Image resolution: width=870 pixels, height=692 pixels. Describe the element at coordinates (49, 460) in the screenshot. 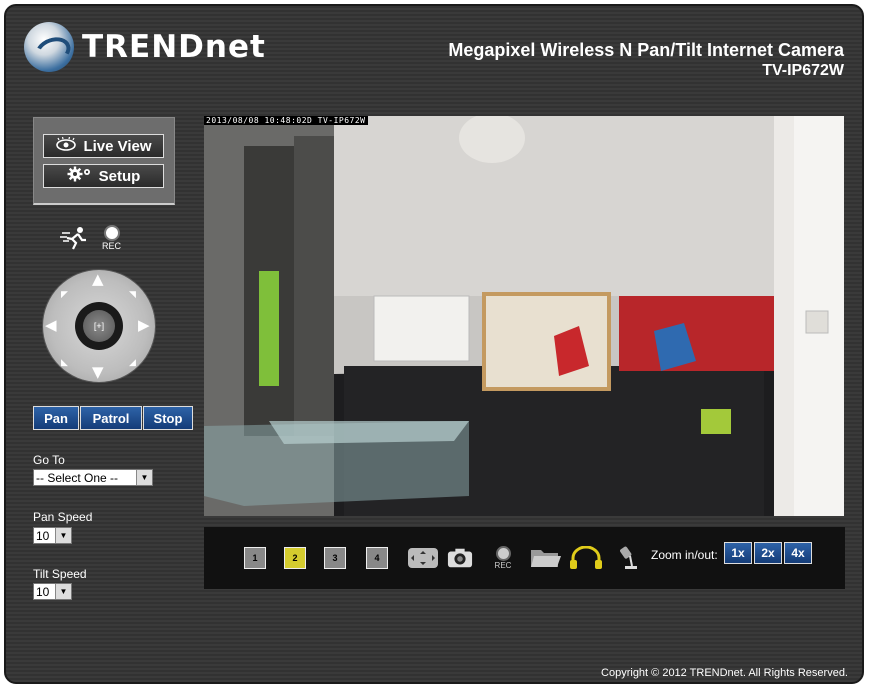

I see `goto-label: Go To` at that location.